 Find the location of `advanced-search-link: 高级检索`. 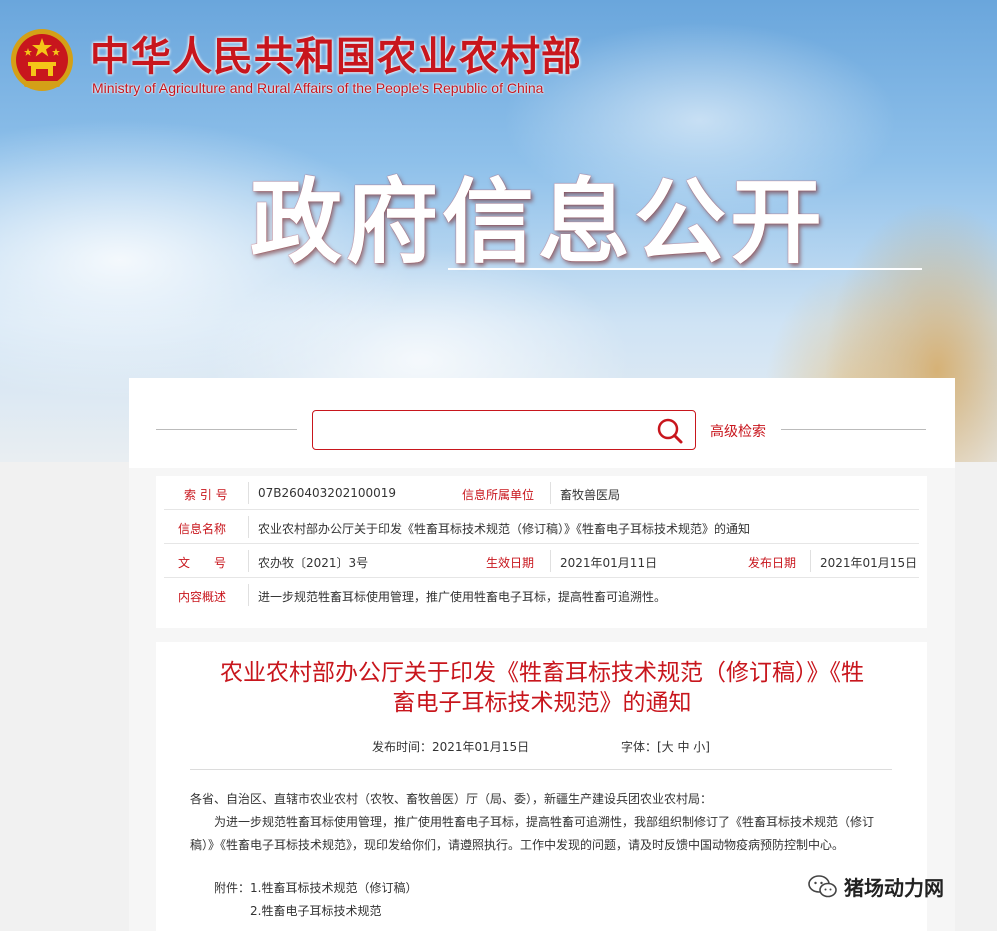

advanced-search-link: 高级检索 is located at coordinates (738, 431).